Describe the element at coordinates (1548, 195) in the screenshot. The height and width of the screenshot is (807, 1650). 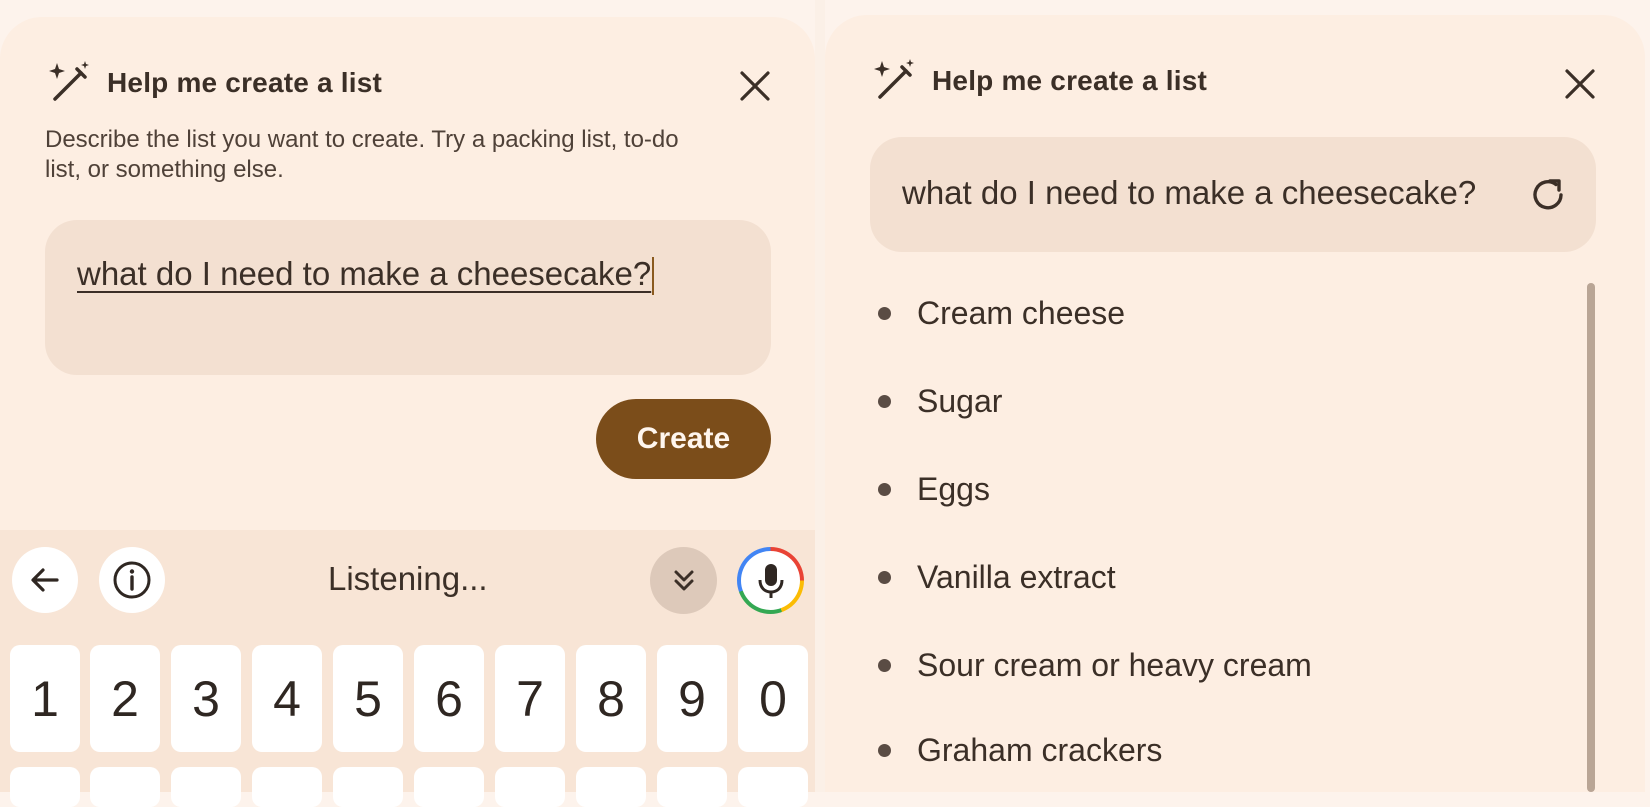
I see `refresh-icon` at that location.